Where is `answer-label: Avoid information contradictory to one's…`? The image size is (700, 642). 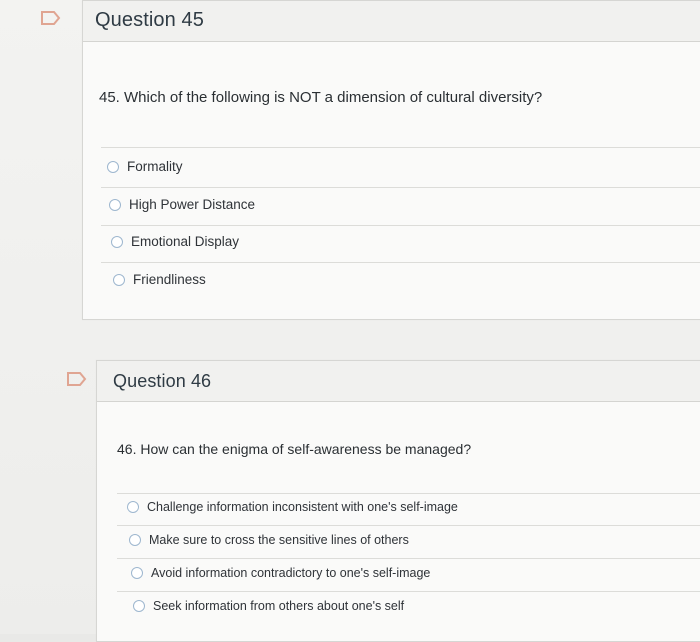 answer-label: Avoid information contradictory to one's… is located at coordinates (291, 573).